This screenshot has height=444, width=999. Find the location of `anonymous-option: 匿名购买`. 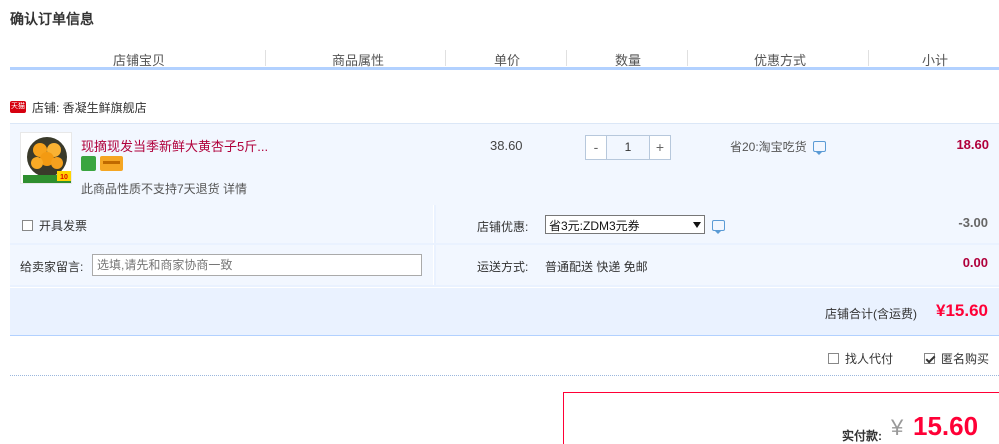

anonymous-option: 匿名购买 is located at coordinates (956, 358).